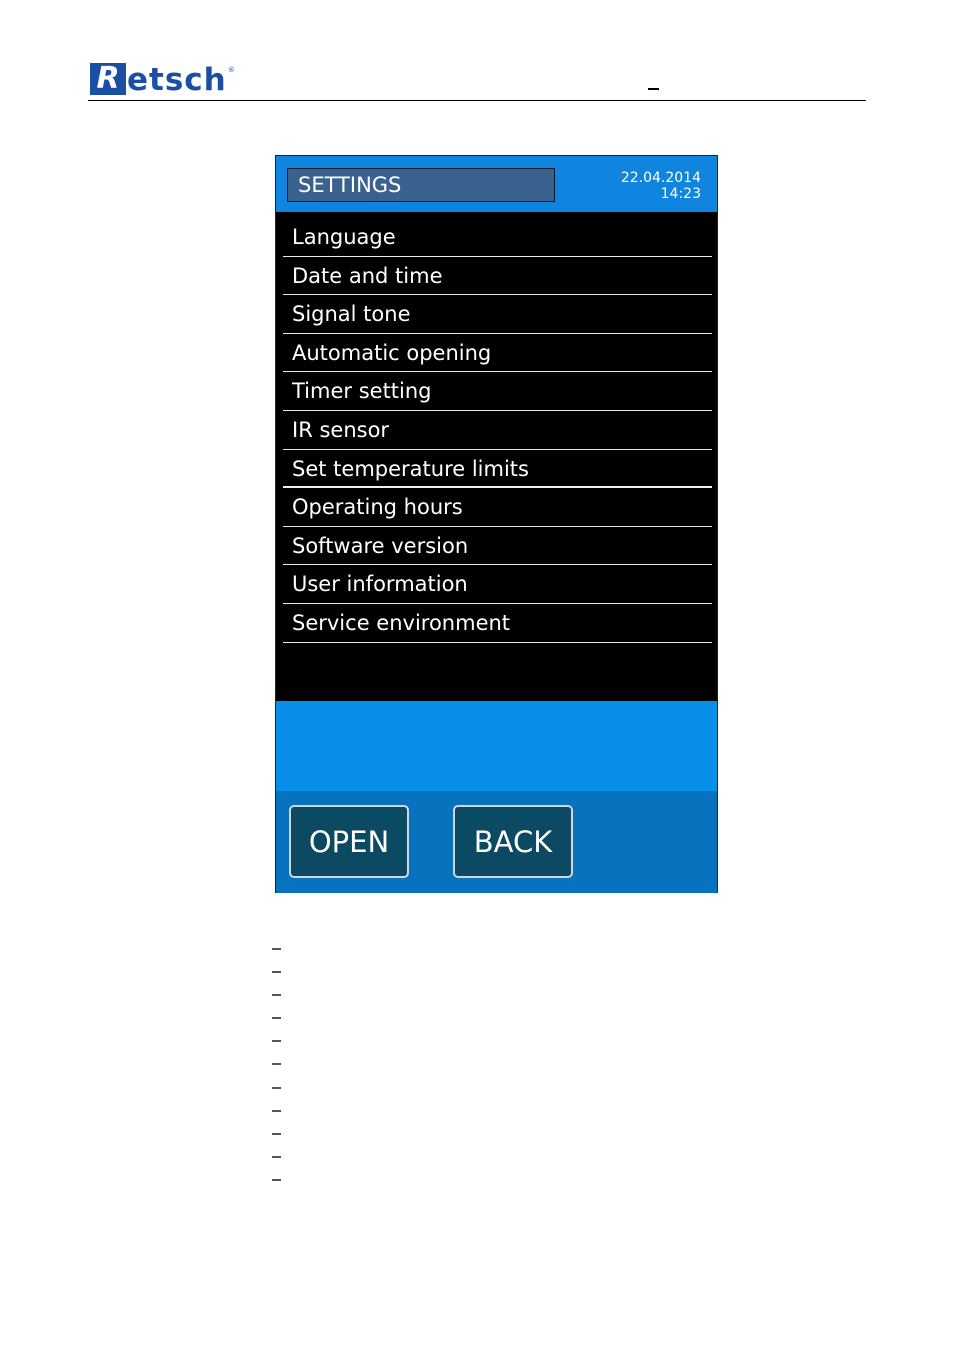 The width and height of the screenshot is (954, 1350). Describe the element at coordinates (497, 314) in the screenshot. I see `menu-item-signal-tone: Signal tone` at that location.